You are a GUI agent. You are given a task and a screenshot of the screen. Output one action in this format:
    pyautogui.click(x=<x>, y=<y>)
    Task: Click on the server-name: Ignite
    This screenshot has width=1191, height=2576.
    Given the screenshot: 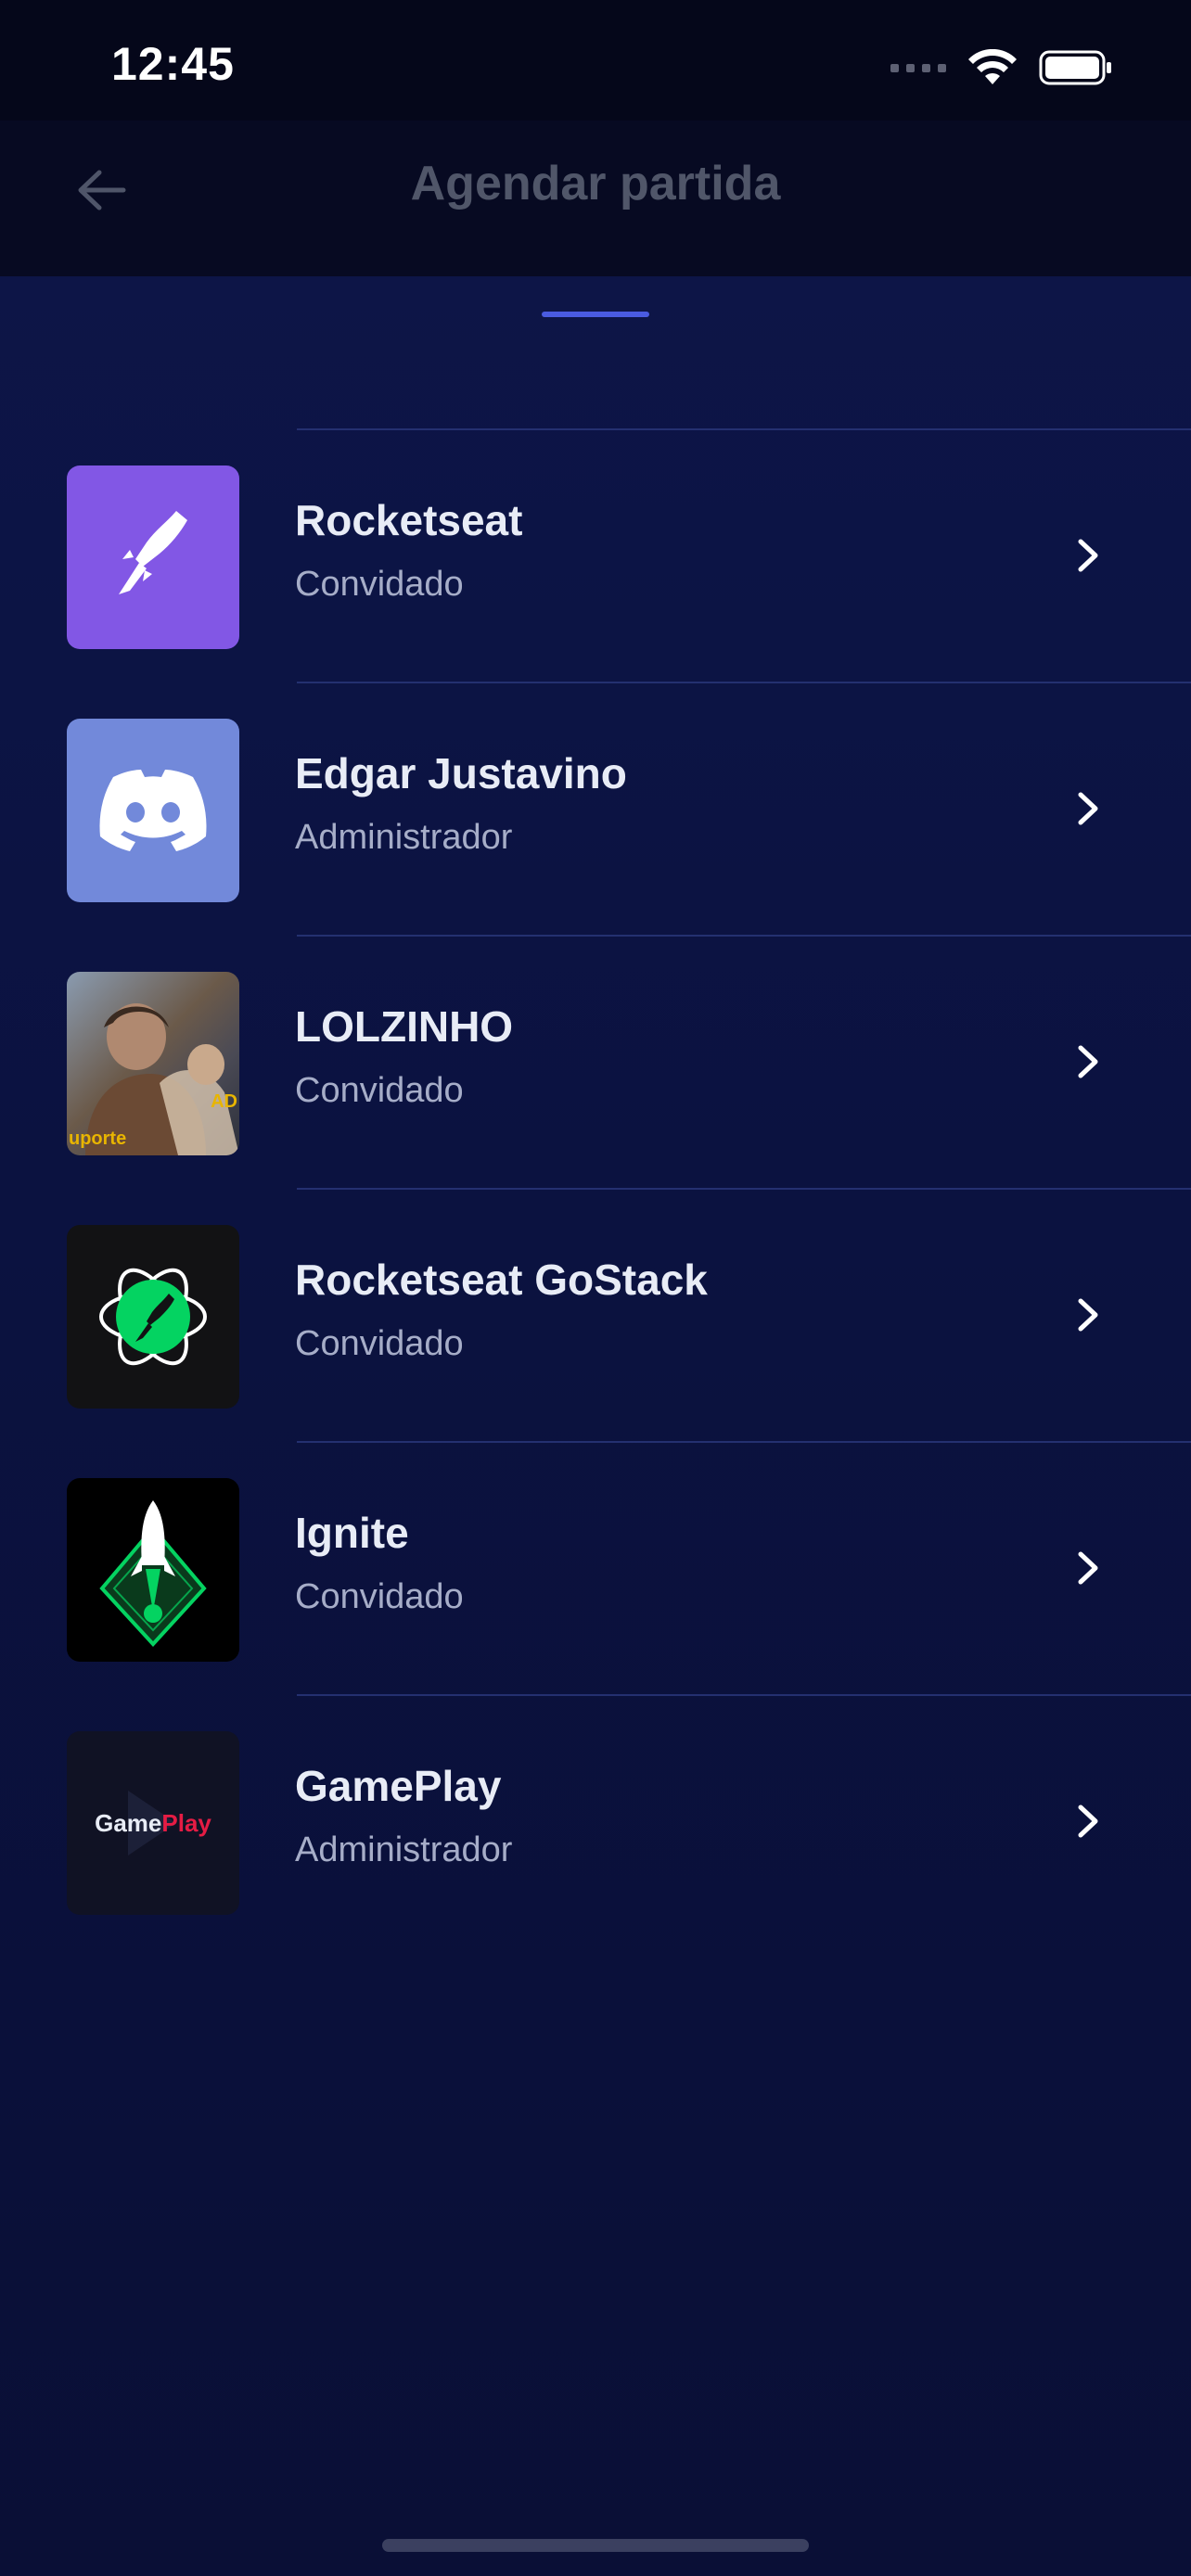 What is the action you would take?
    pyautogui.click(x=352, y=1533)
    